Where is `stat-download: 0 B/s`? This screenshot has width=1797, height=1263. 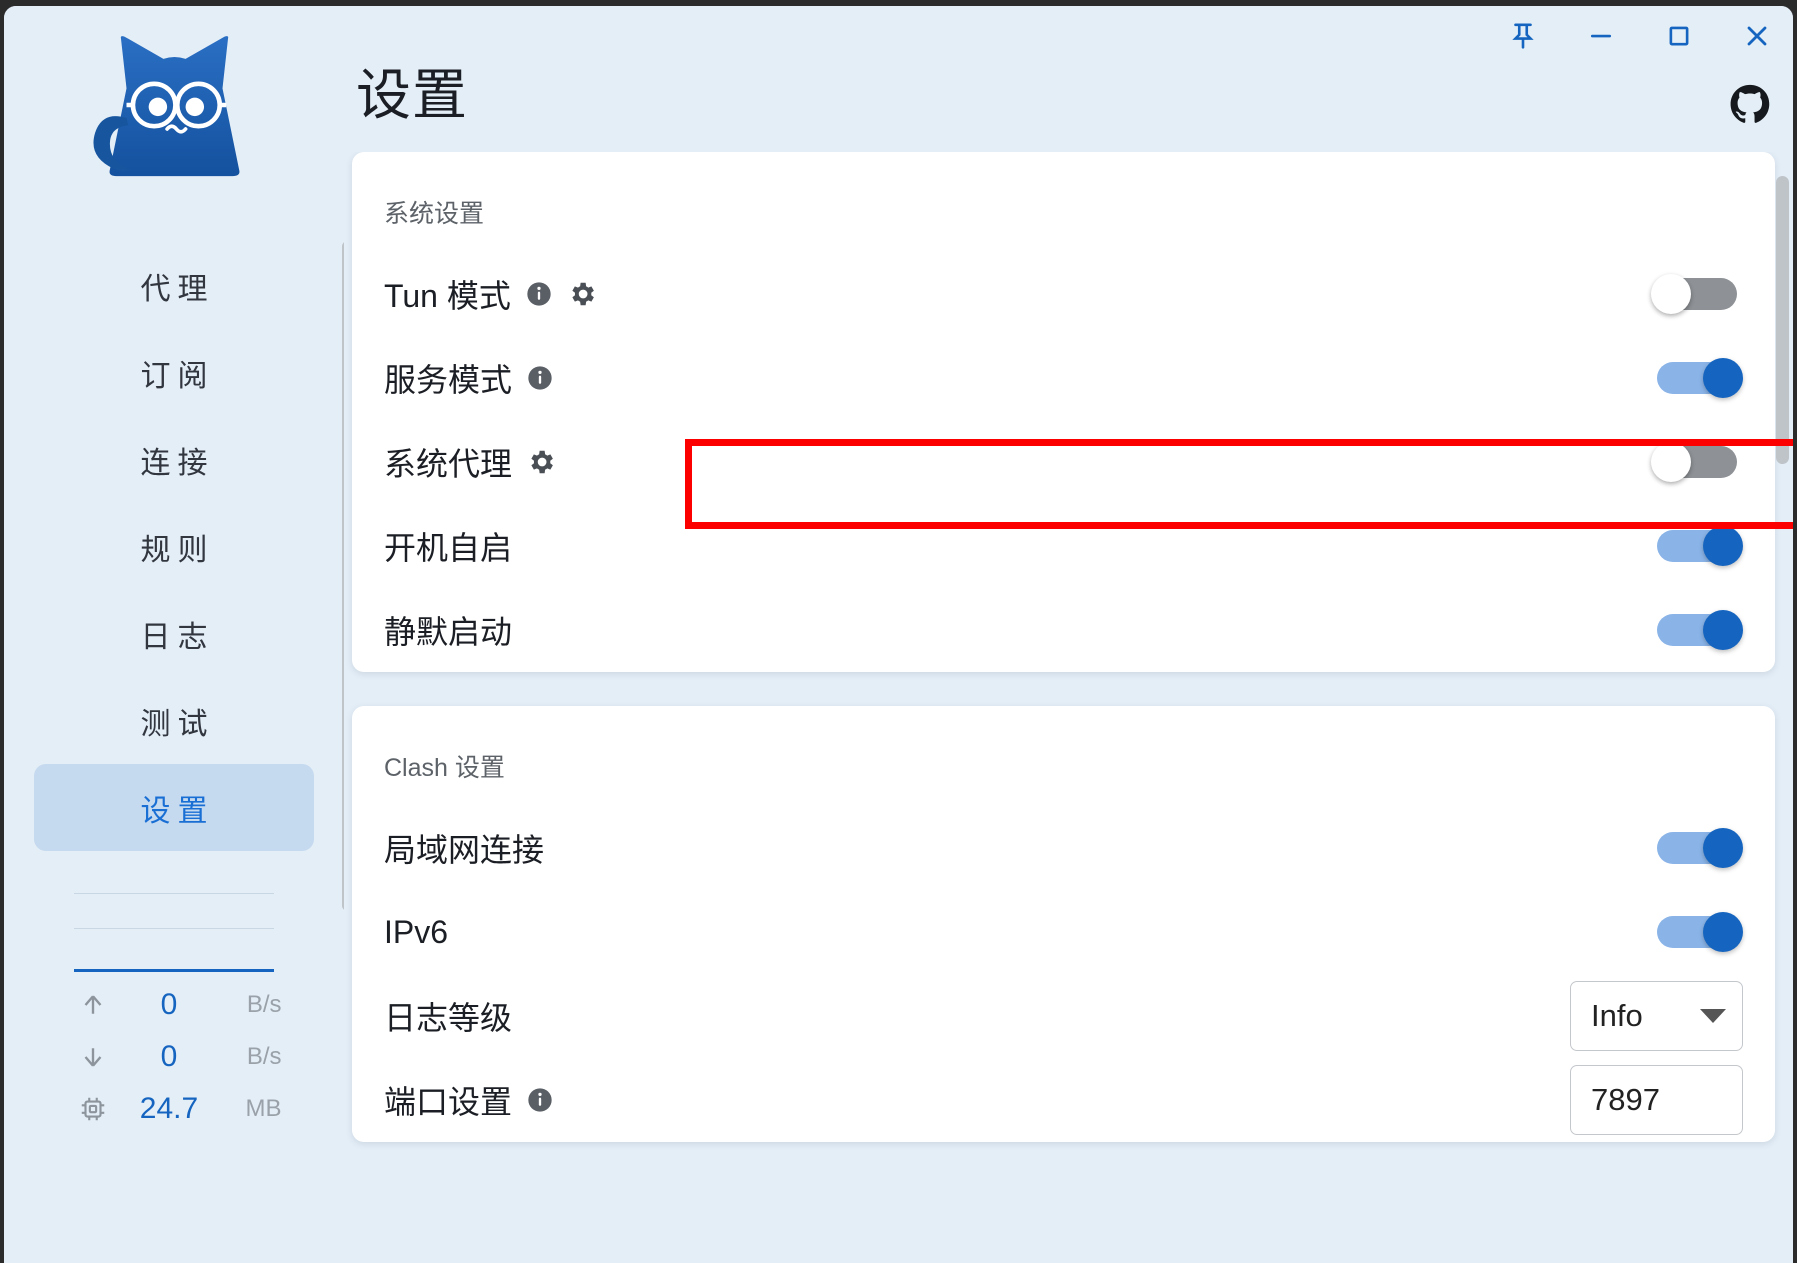 stat-download: 0 B/s is located at coordinates (174, 1057).